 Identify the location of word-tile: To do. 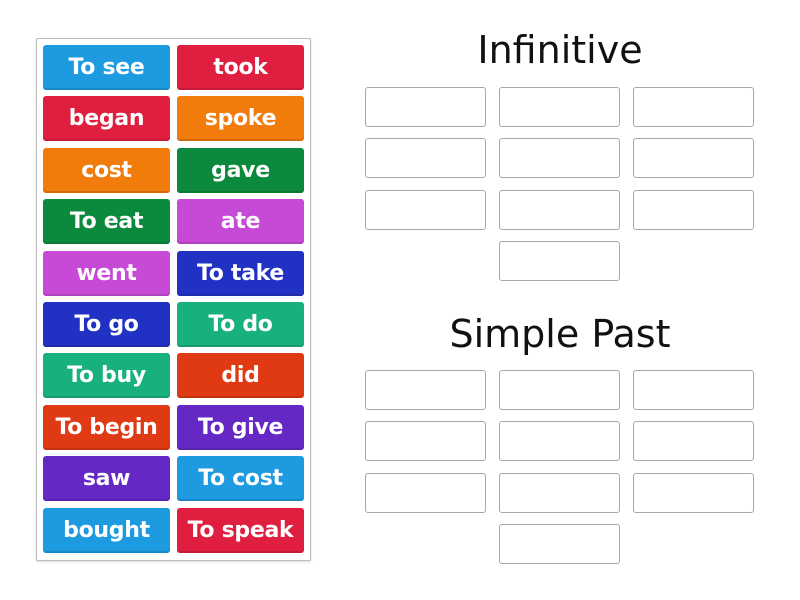
(240, 324).